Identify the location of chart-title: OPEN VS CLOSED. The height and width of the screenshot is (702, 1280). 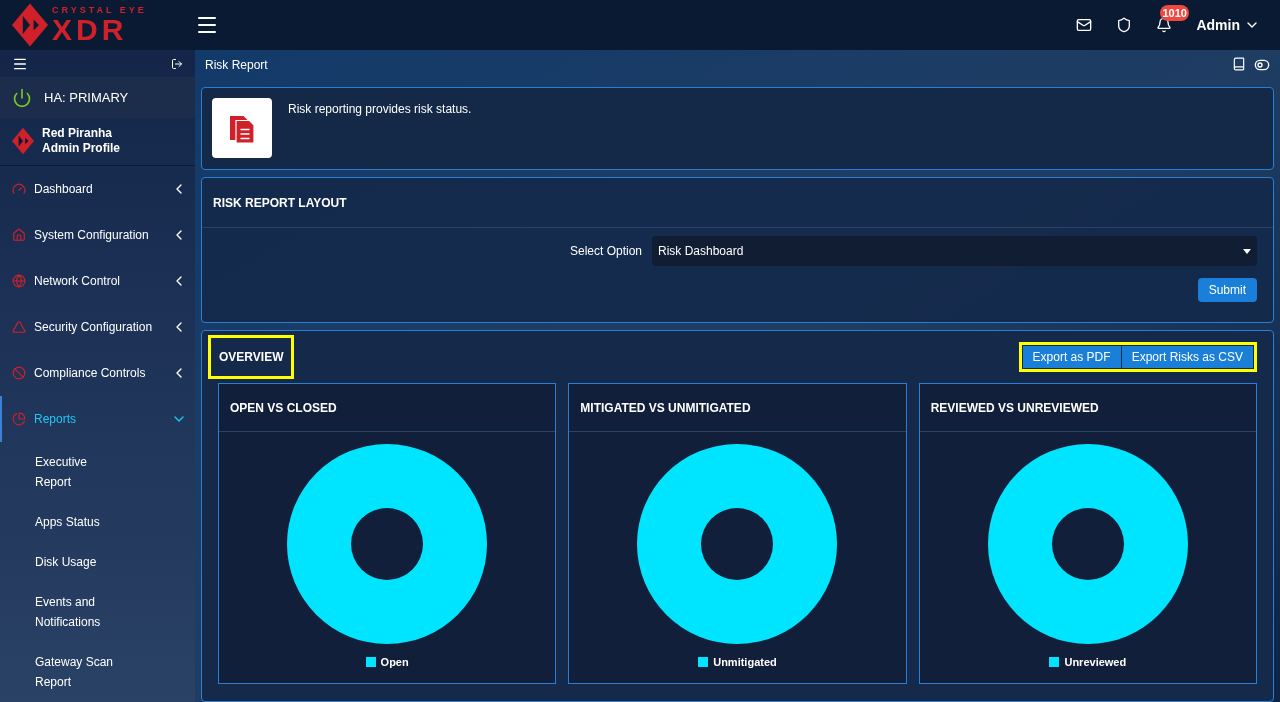
(283, 408).